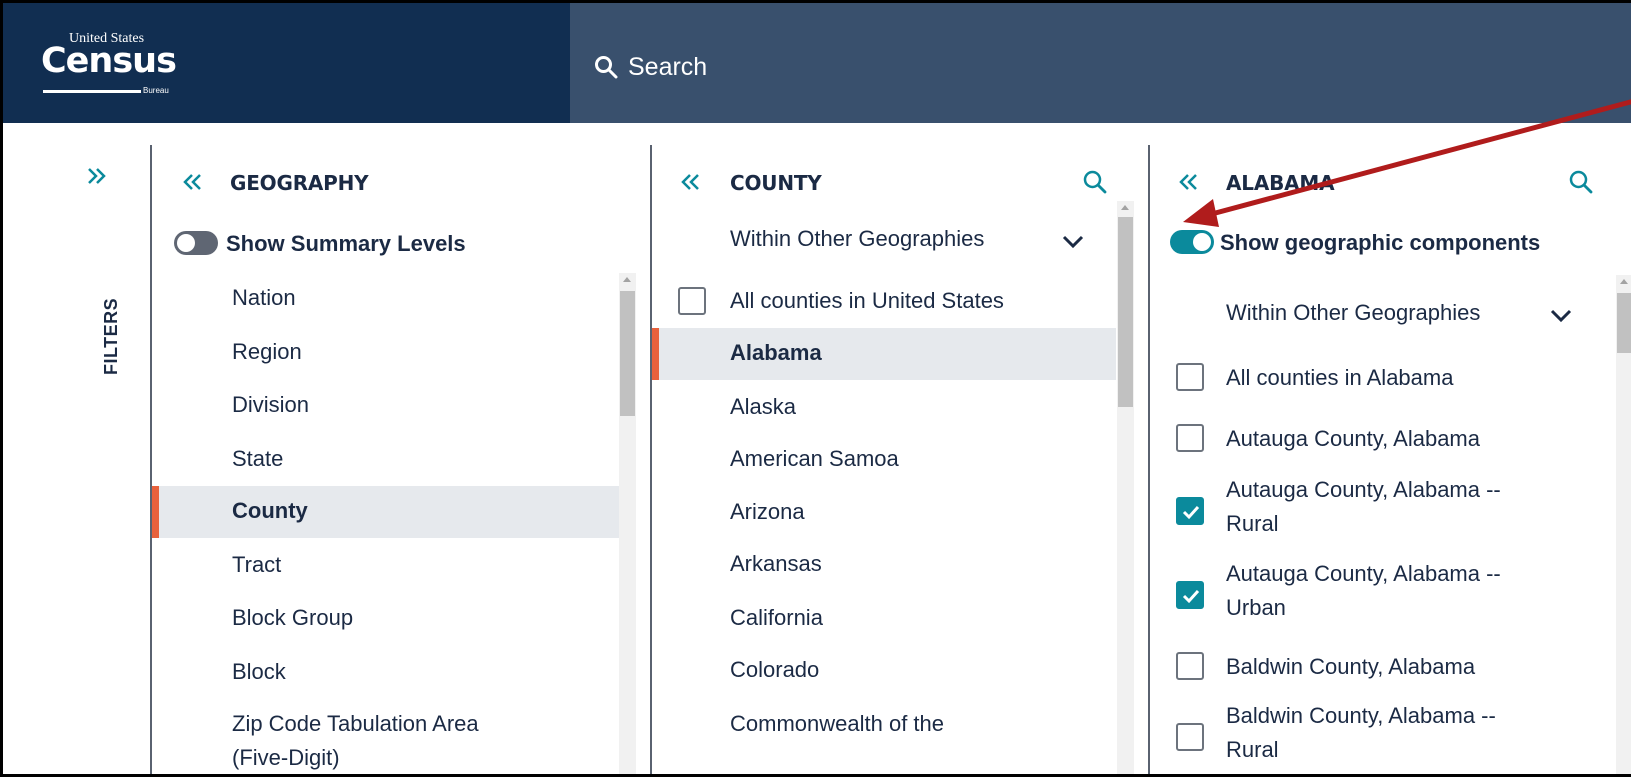  Describe the element at coordinates (900, 671) in the screenshot. I see `county-item-colorado: Colorado` at that location.